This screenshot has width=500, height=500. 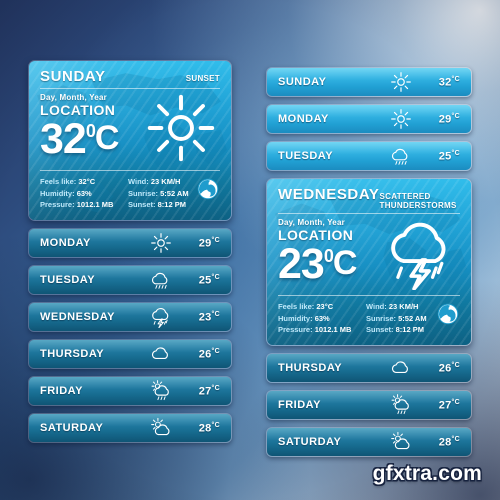 I want to click on forecast-temperature: 29°C, so click(x=209, y=243).